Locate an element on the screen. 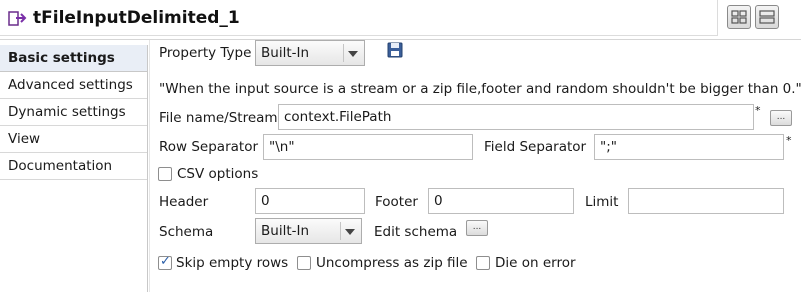  property-type-value: Built-In is located at coordinates (285, 53).